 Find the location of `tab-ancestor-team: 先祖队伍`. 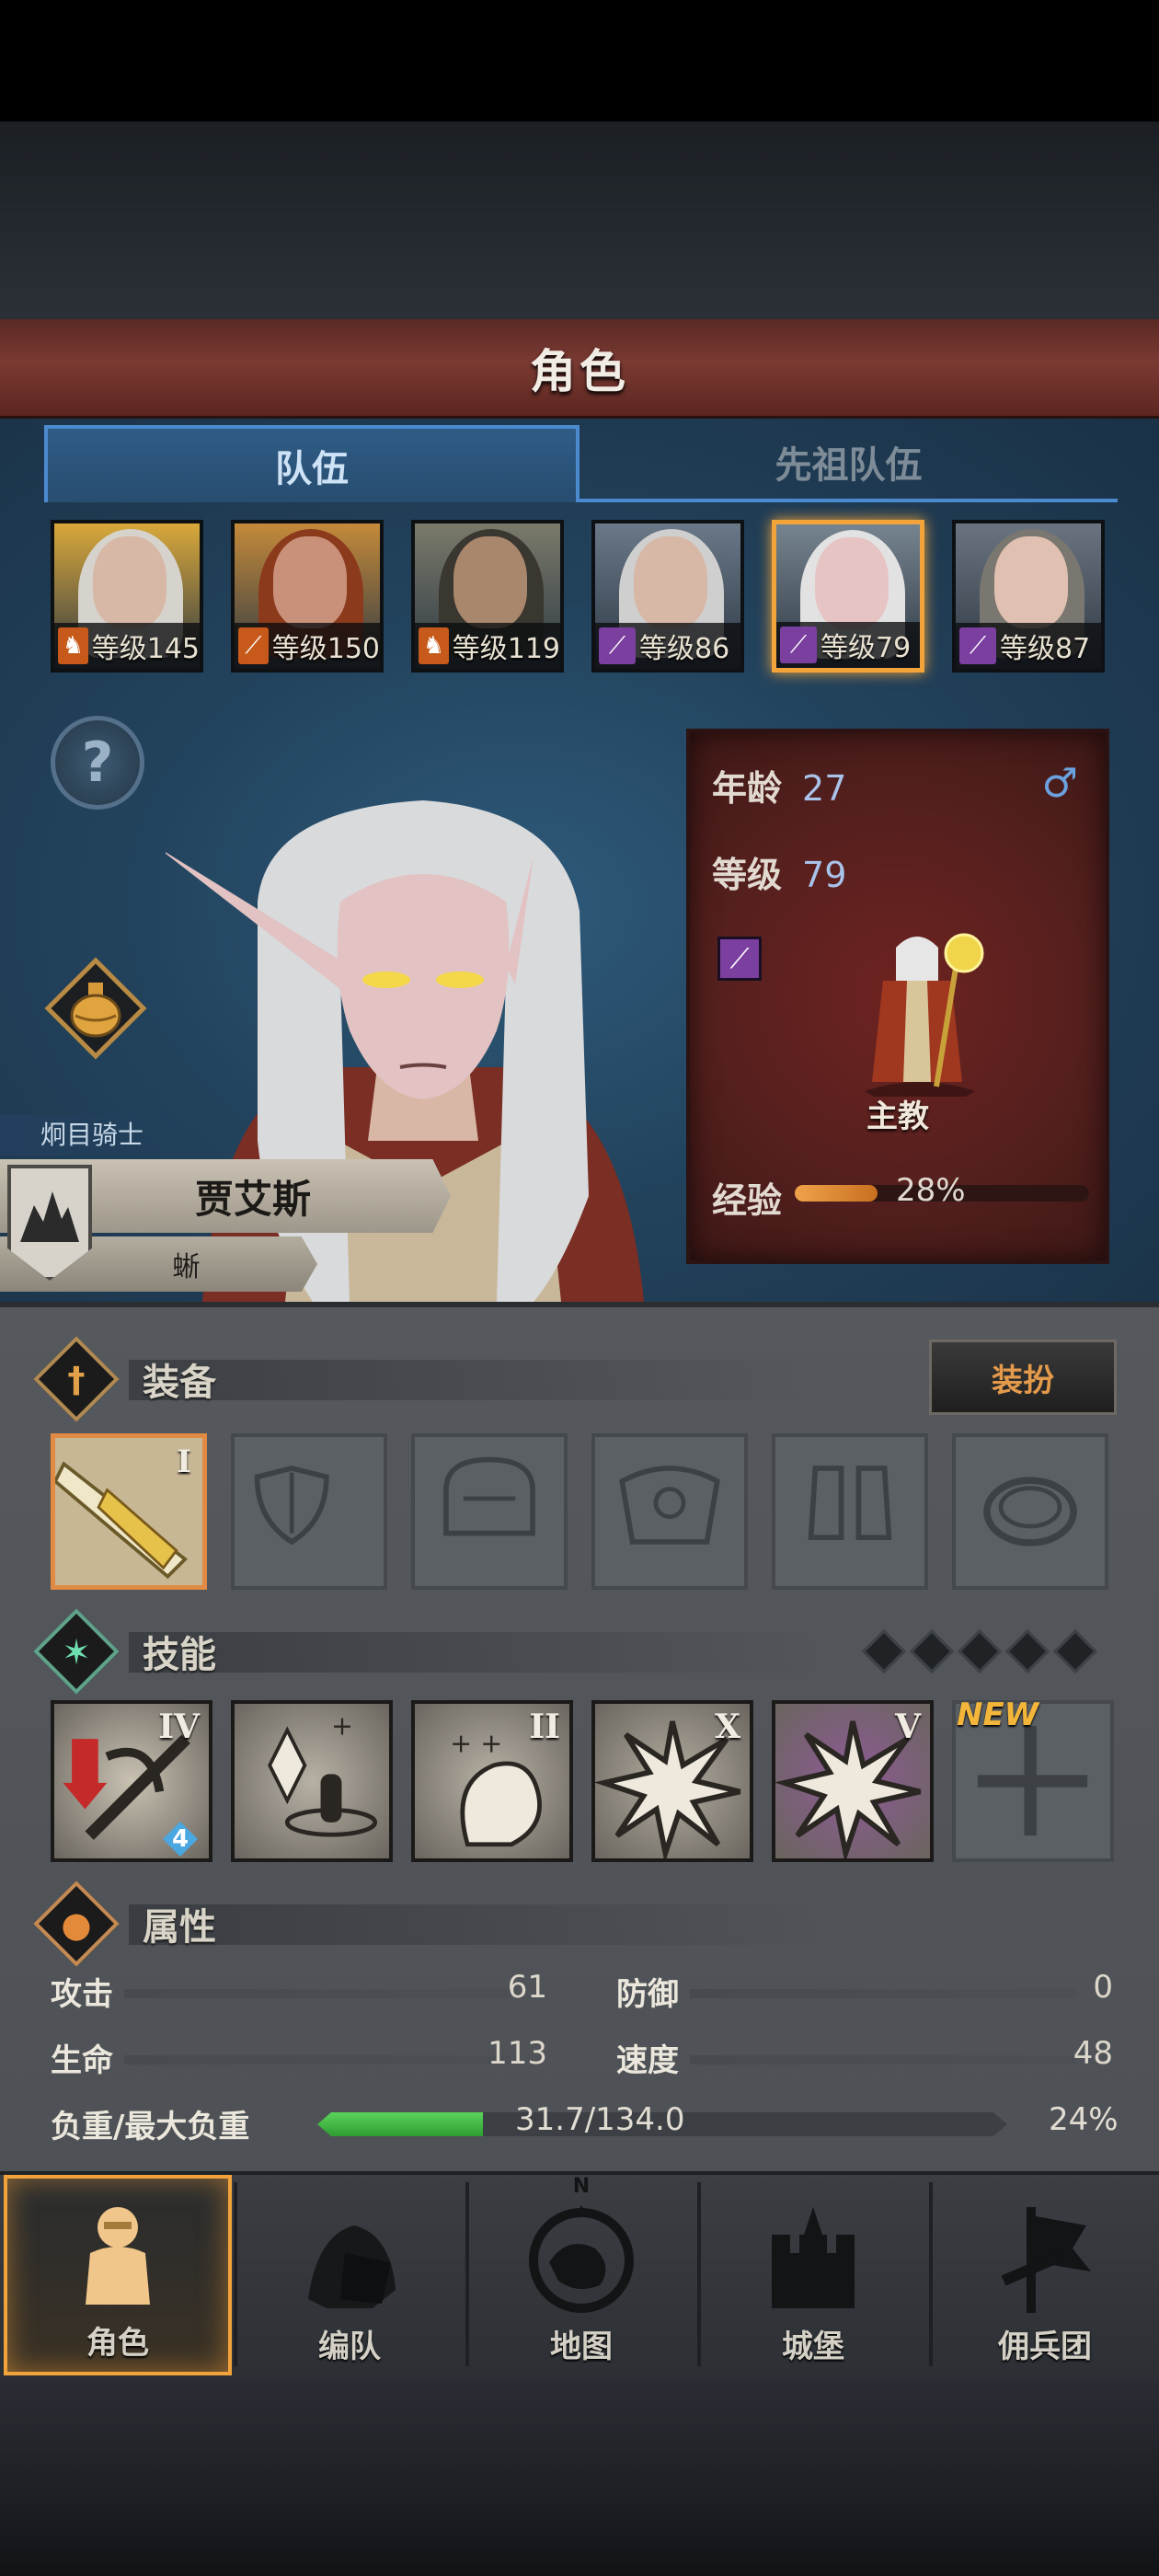

tab-ancestor-team: 先祖队伍 is located at coordinates (849, 463).